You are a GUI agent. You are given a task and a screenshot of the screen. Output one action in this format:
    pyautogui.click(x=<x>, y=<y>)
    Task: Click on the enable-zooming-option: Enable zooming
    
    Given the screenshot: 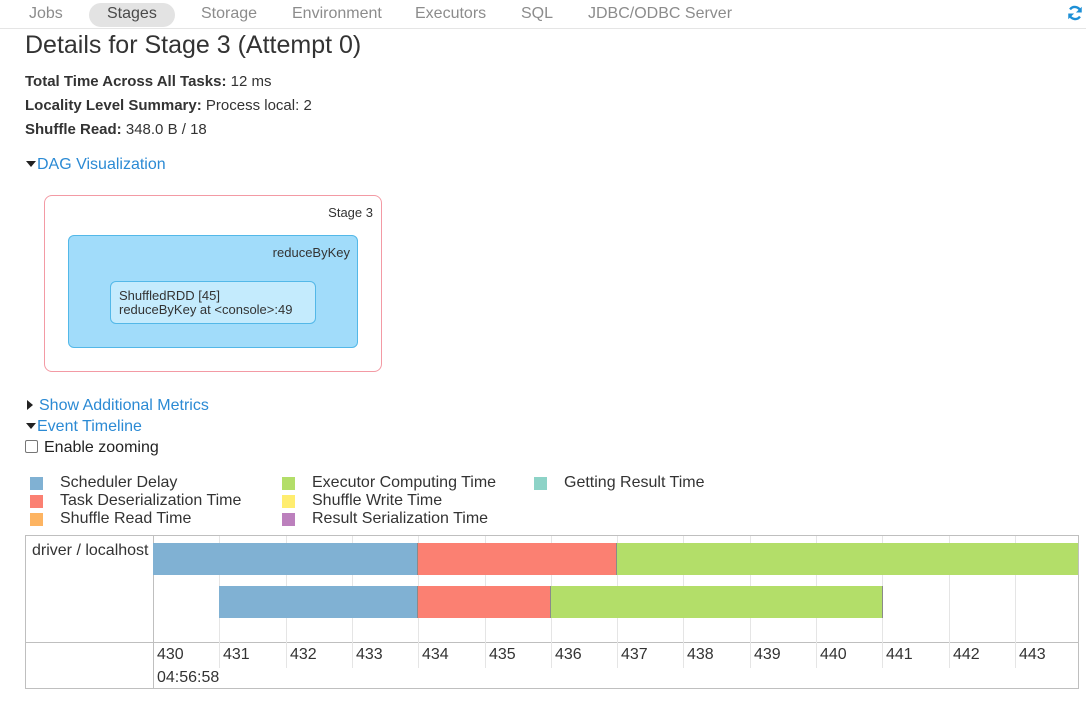 What is the action you would take?
    pyautogui.click(x=92, y=448)
    